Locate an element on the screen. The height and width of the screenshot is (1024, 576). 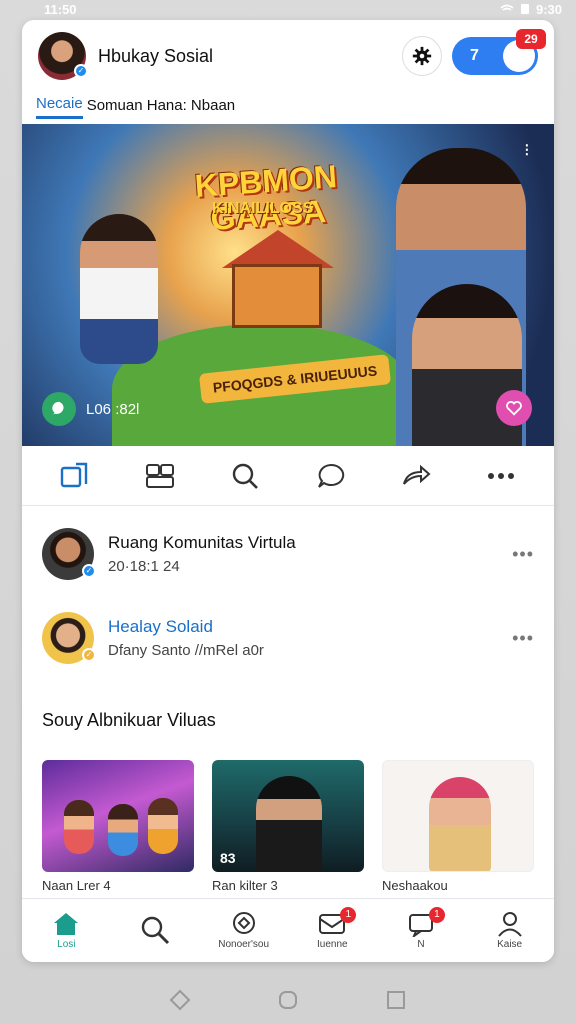
nav-discover: Nonoer'sou is located at coordinates (244, 930).